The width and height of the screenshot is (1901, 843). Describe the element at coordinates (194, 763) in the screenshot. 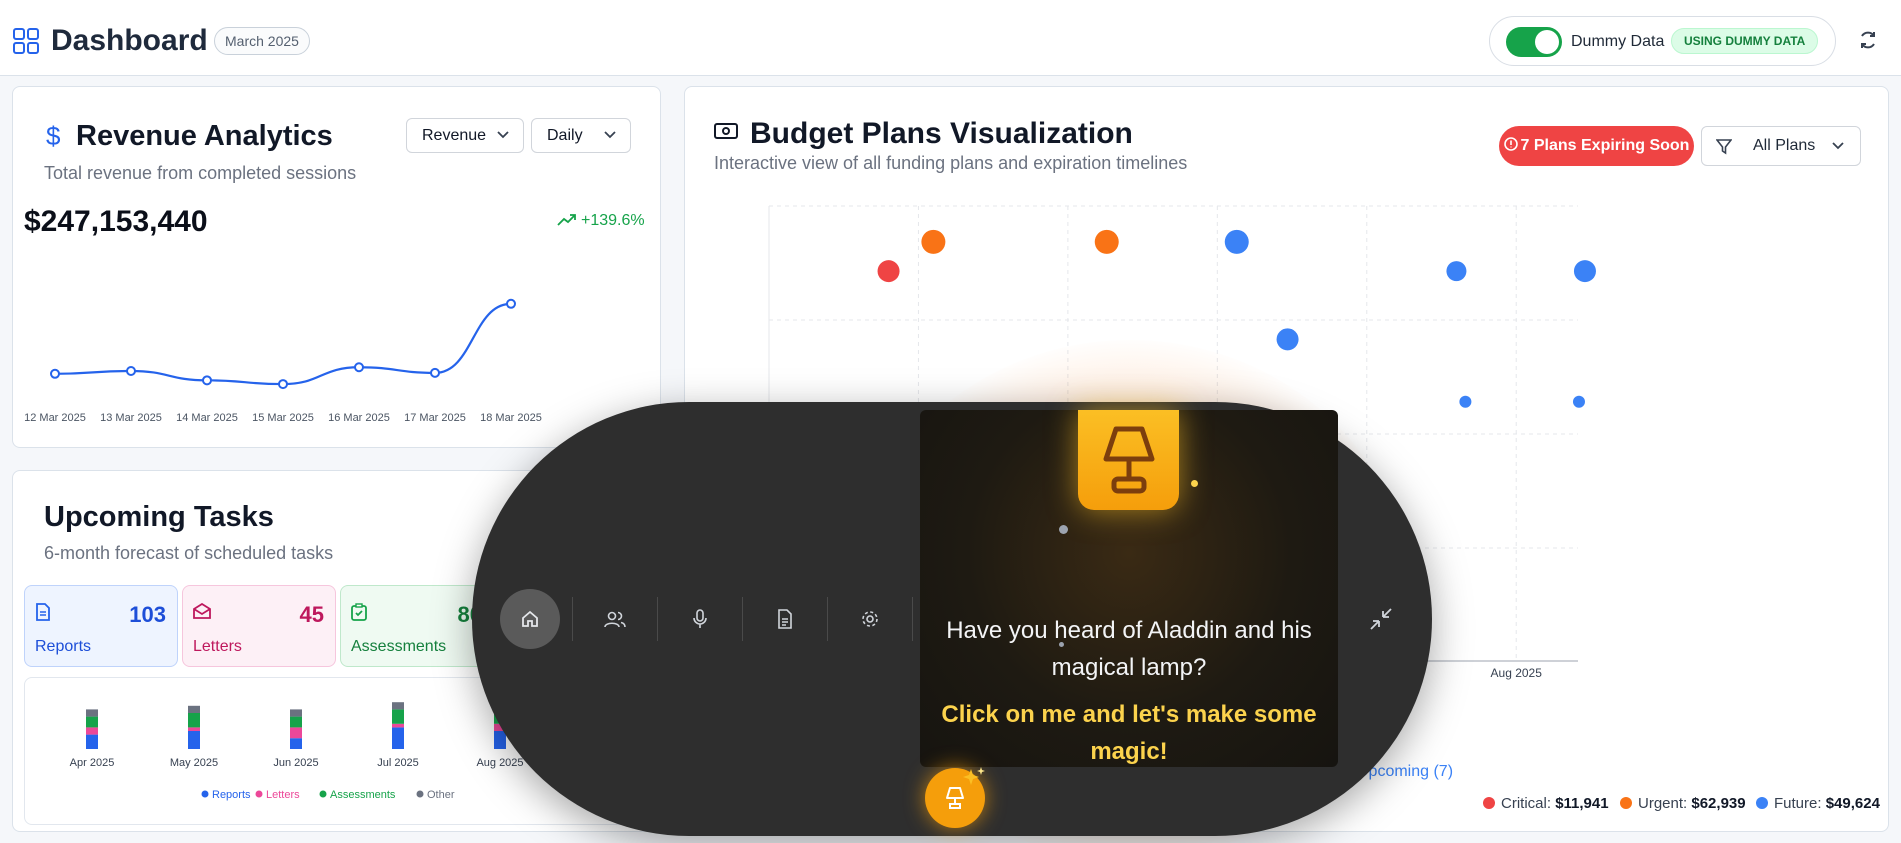

I see `x-tick-label: May 2025` at that location.